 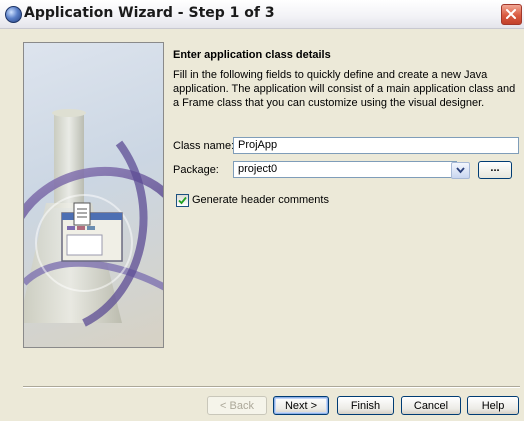 What do you see at coordinates (365, 405) in the screenshot?
I see `finish-button: Finish` at bounding box center [365, 405].